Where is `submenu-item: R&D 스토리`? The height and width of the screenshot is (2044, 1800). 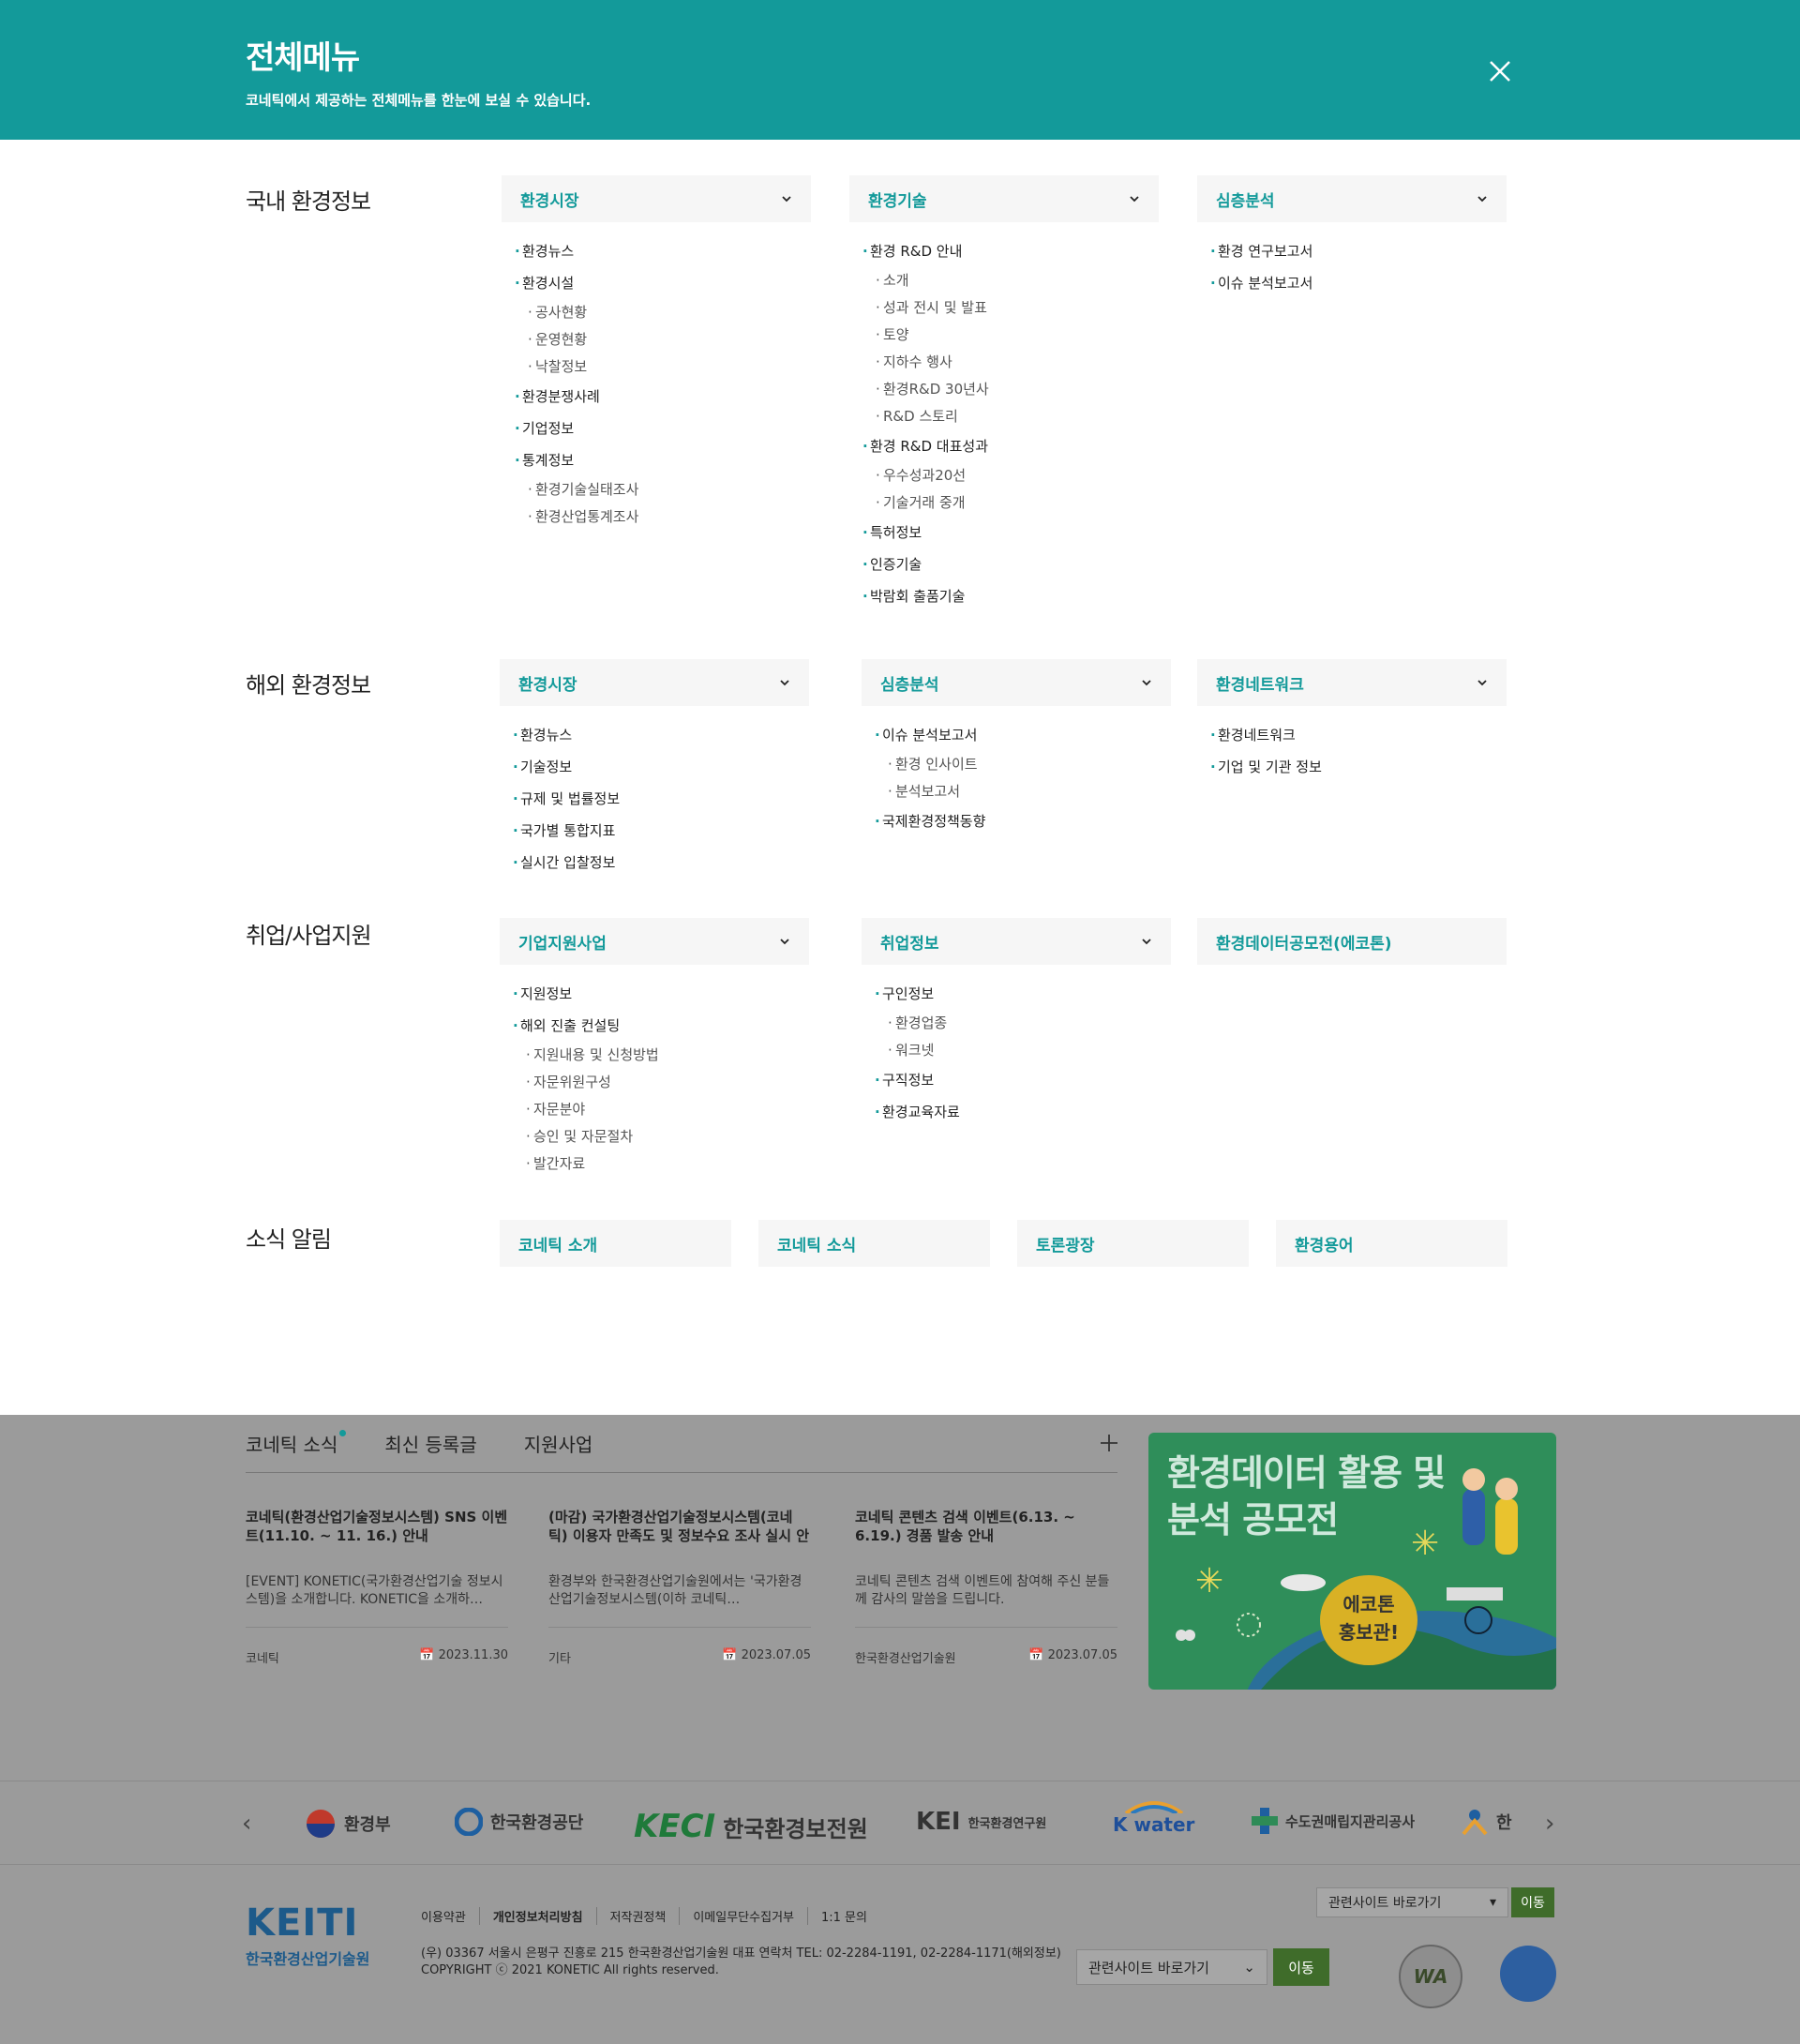 submenu-item: R&D 스토리 is located at coordinates (1004, 417).